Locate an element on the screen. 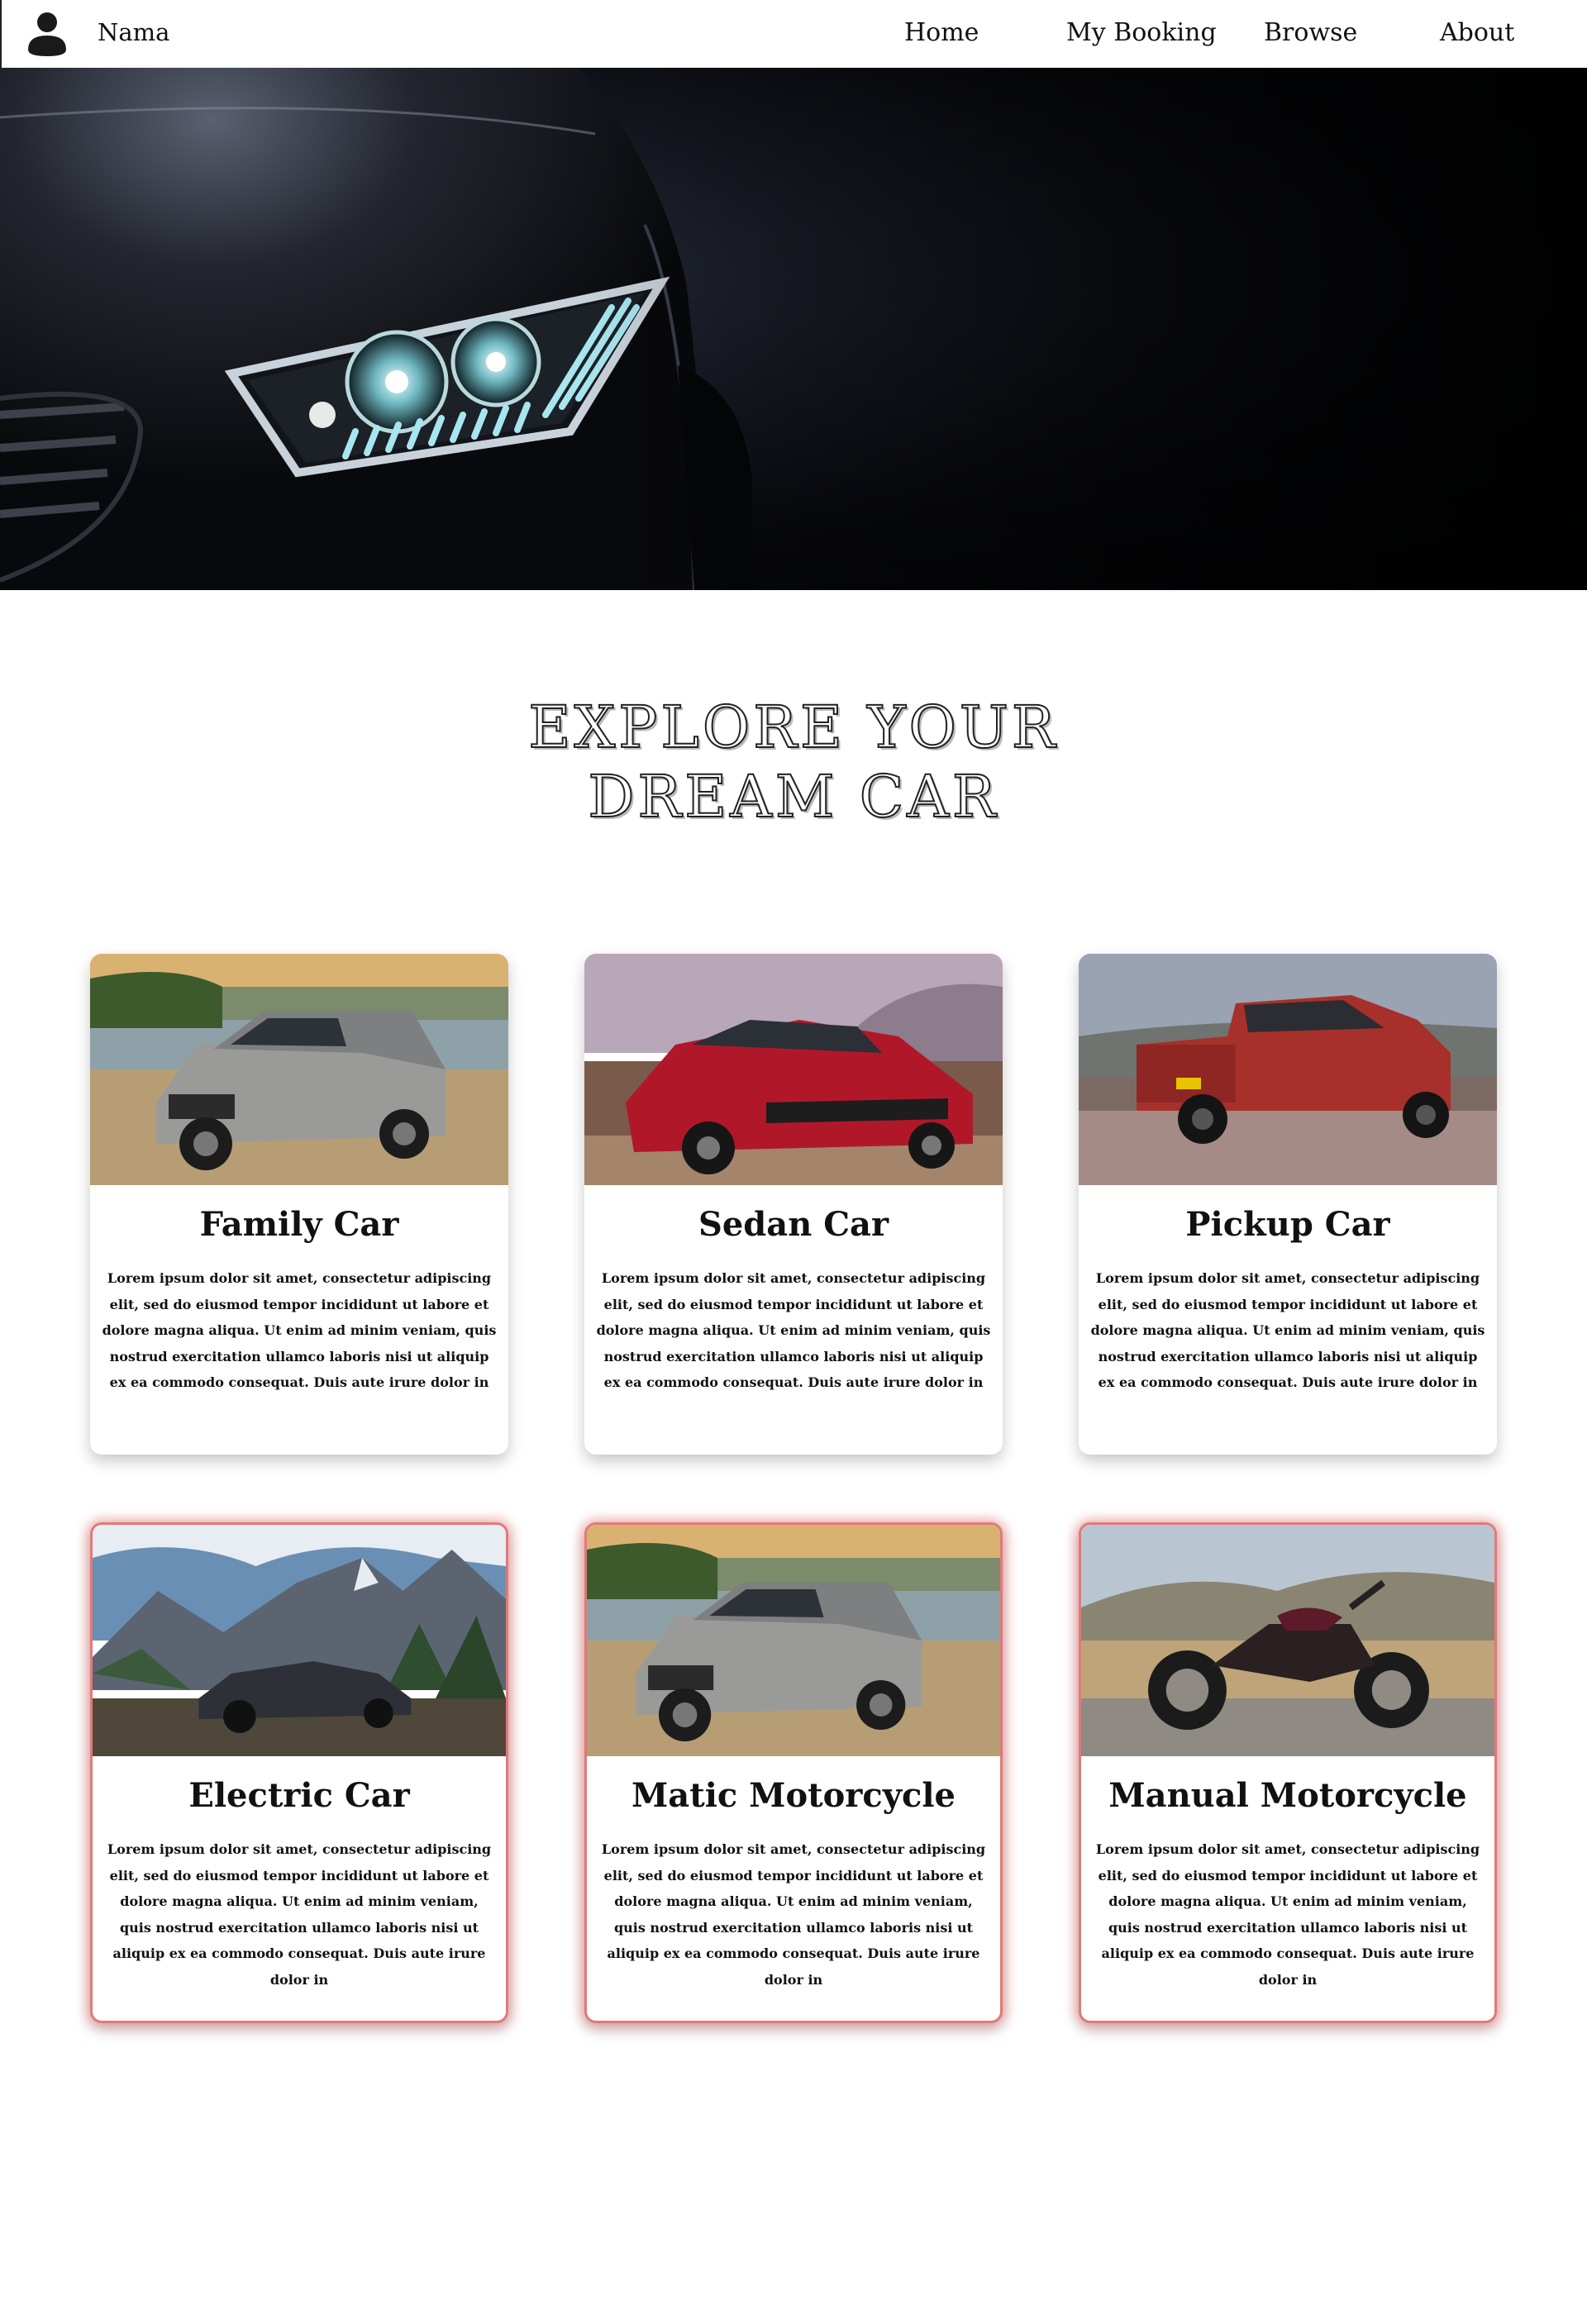 This screenshot has height=2324, width=1587. family-car-image is located at coordinates (299, 1069).